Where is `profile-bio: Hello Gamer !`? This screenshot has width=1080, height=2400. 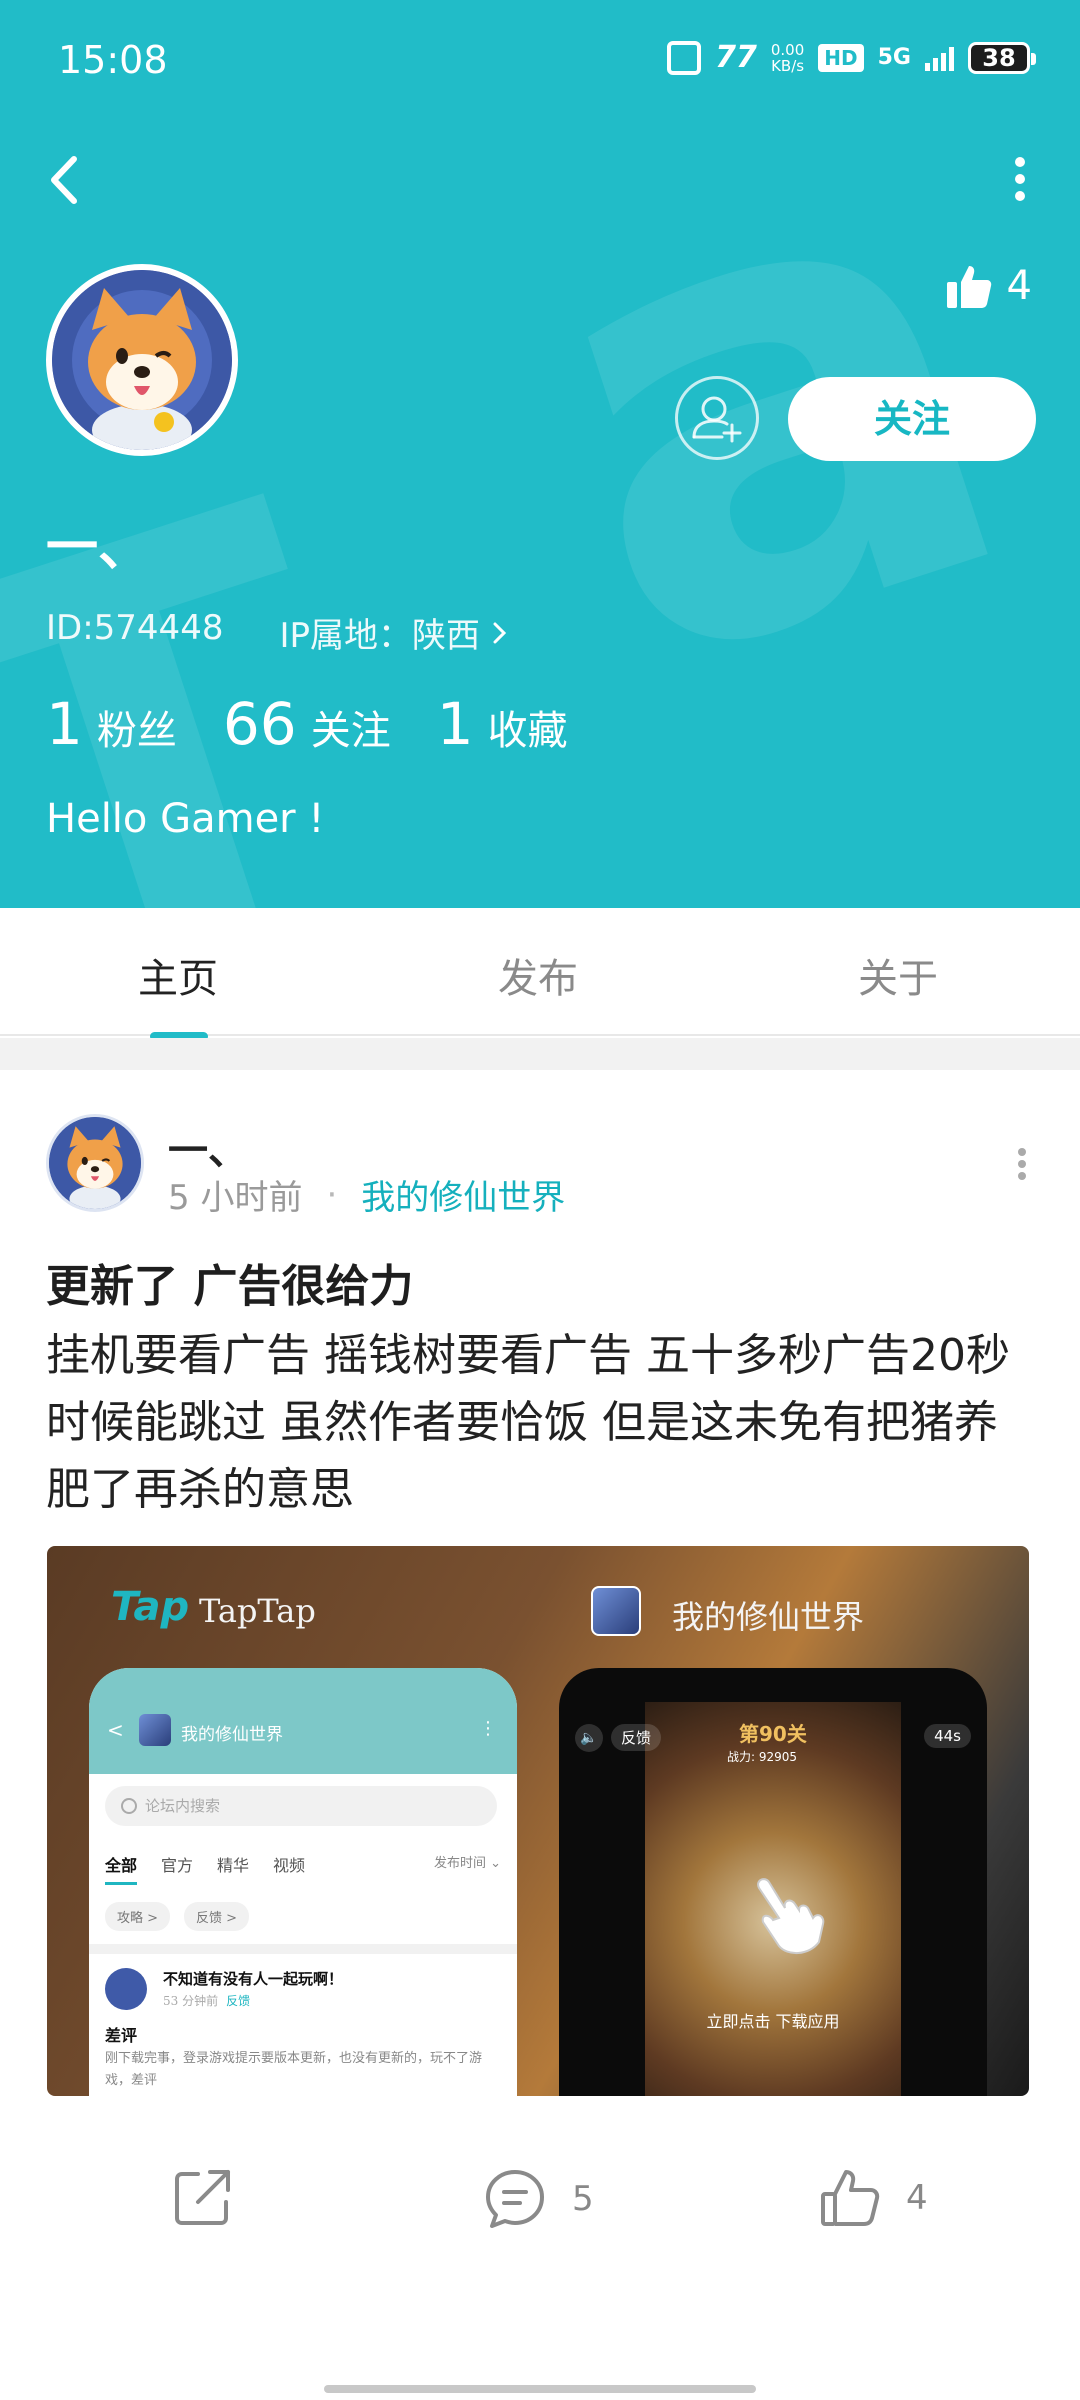 profile-bio: Hello Gamer ! is located at coordinates (185, 819).